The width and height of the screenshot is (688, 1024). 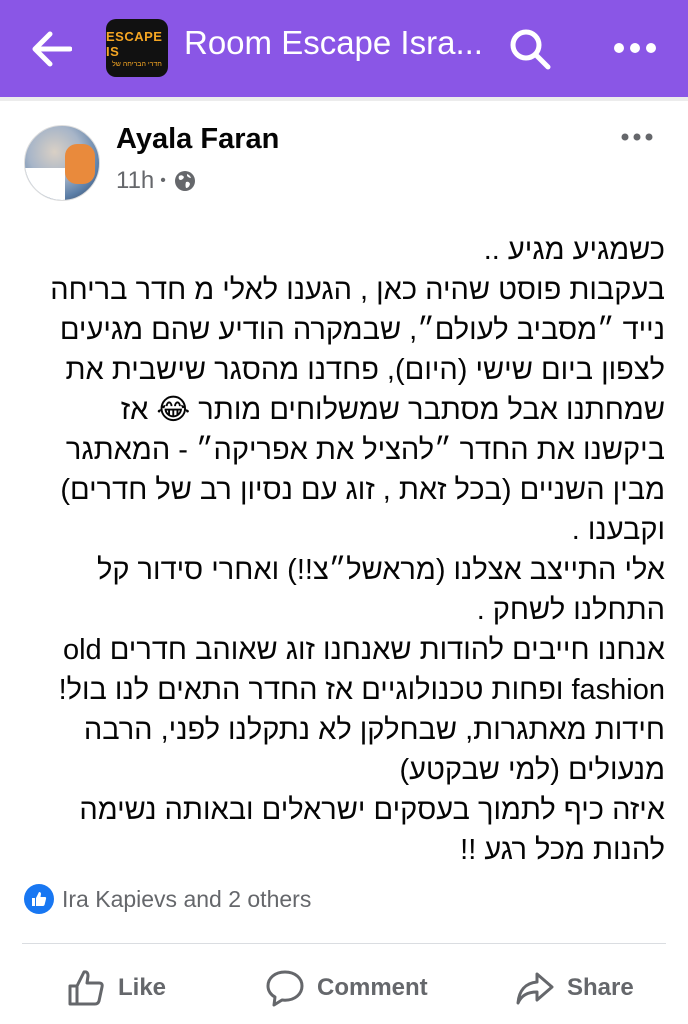 What do you see at coordinates (535, 988) in the screenshot?
I see `share-icon` at bounding box center [535, 988].